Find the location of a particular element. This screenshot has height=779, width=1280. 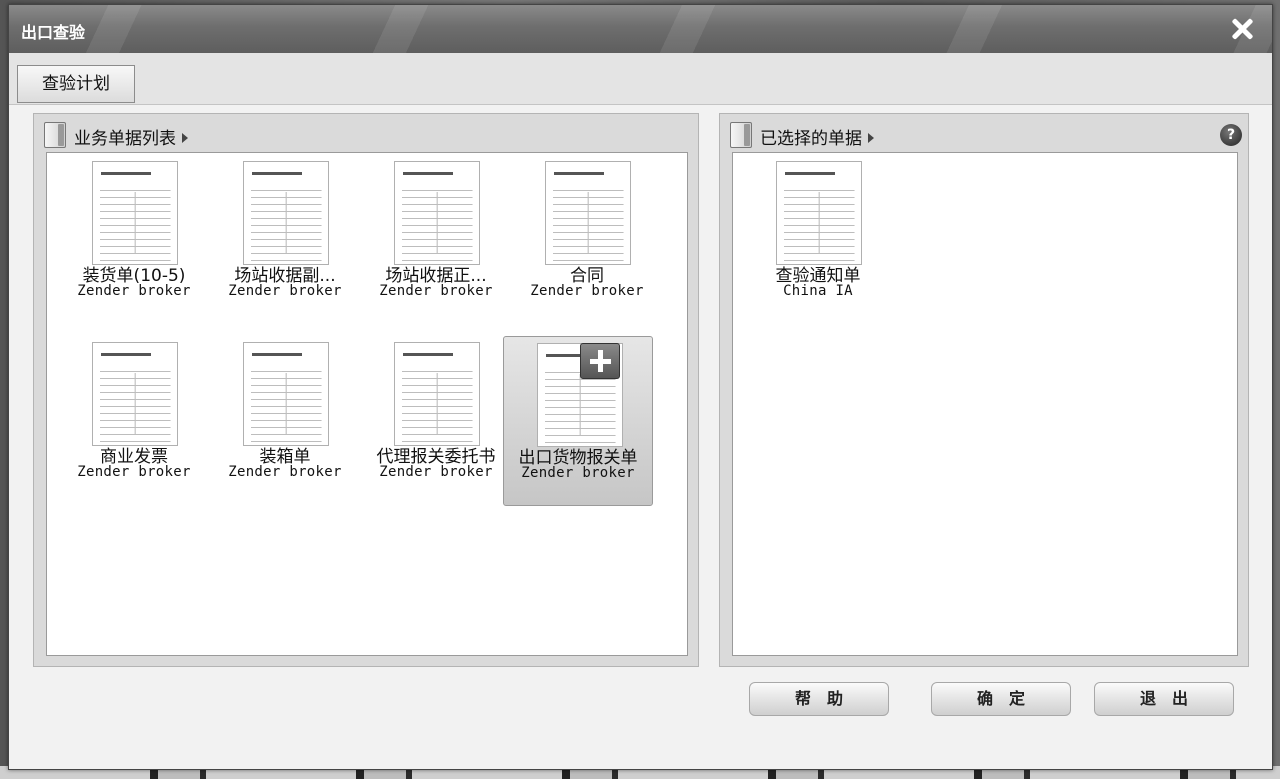

tab-bar: 查验计划 is located at coordinates (640, 79).